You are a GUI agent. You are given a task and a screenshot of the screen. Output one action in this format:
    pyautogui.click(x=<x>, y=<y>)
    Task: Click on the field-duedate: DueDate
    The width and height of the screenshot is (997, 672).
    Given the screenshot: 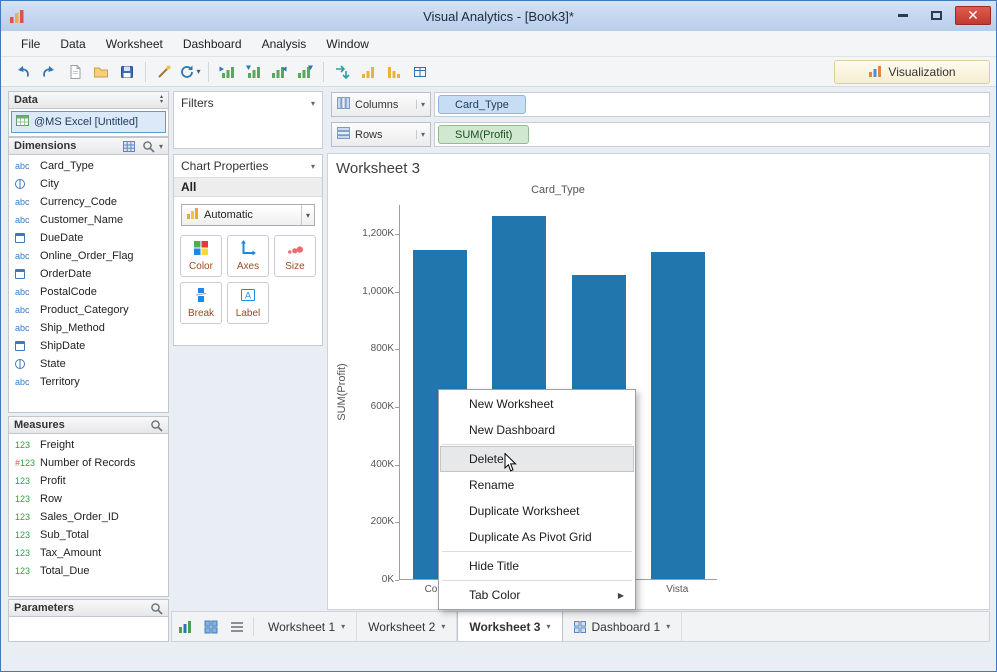 What is the action you would take?
    pyautogui.click(x=88, y=238)
    